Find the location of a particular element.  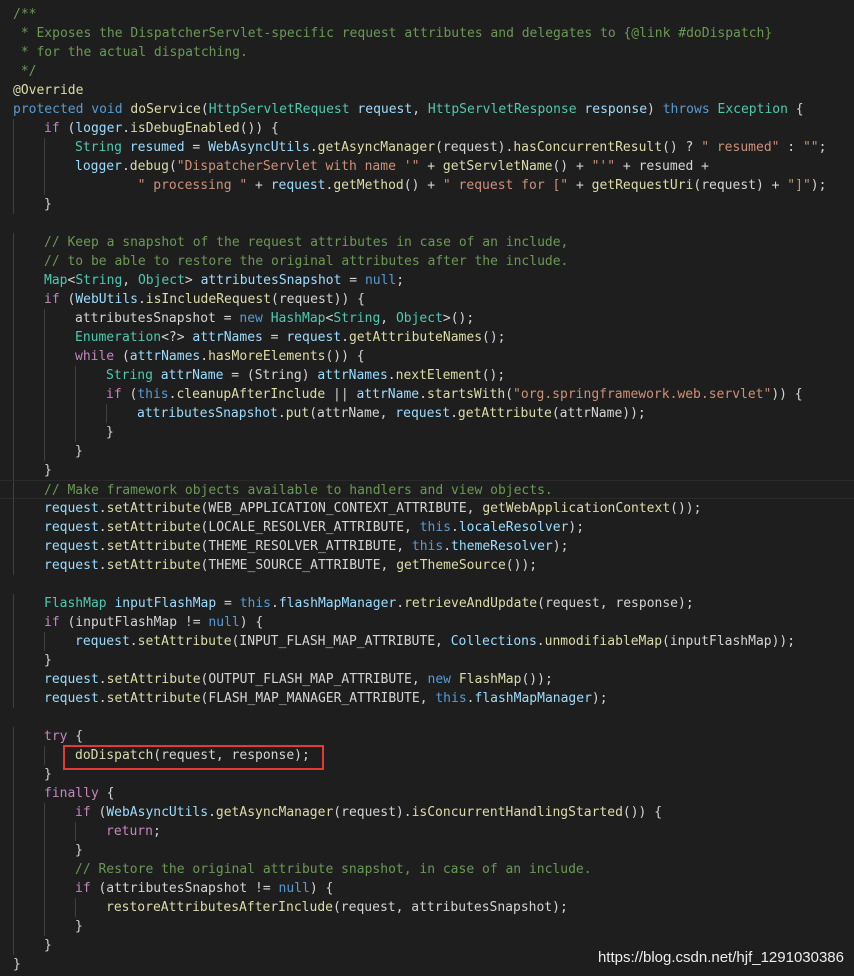

code-token: doService is located at coordinates (165, 109).